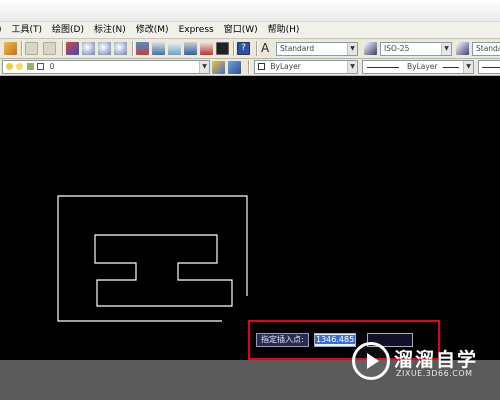 The image size is (500, 400). Describe the element at coordinates (30, 66) in the screenshot. I see `lock-icon` at that location.